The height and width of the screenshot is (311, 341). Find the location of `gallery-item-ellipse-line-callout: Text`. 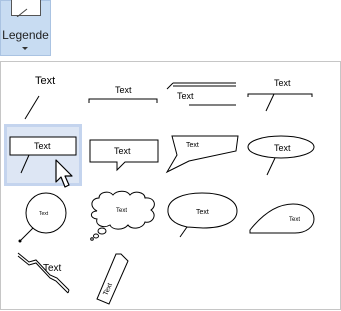

gallery-item-ellipse-line-callout: Text is located at coordinates (277, 161).